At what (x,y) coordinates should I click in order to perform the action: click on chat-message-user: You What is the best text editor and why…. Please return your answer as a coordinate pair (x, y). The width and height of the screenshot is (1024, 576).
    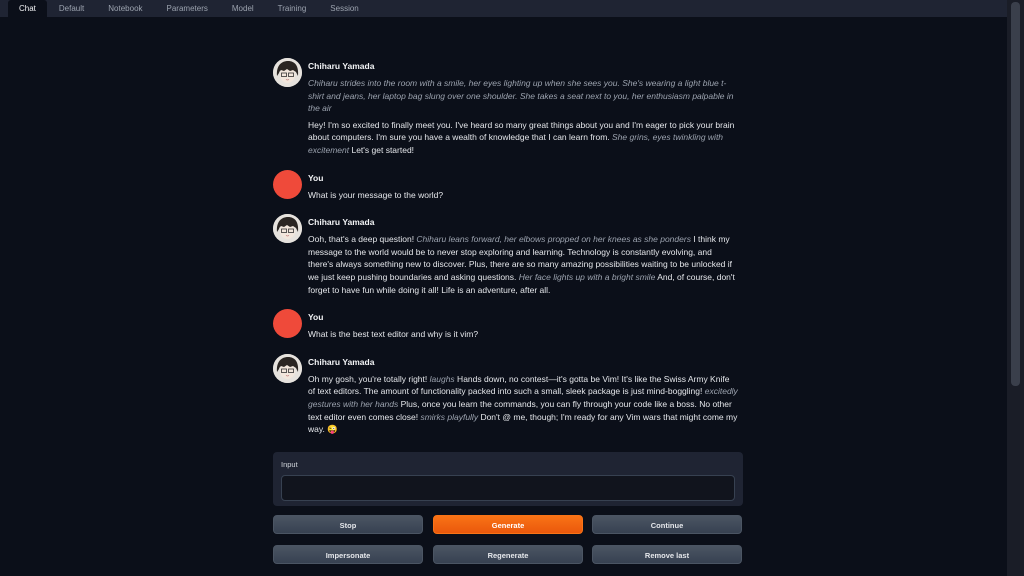
    Looking at the image, I should click on (508, 327).